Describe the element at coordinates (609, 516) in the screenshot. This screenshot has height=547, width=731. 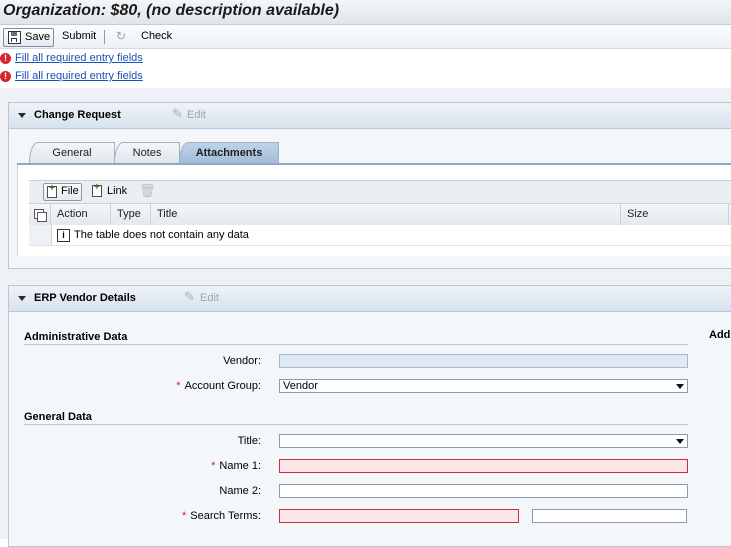
I see `search-terms-2-field` at that location.